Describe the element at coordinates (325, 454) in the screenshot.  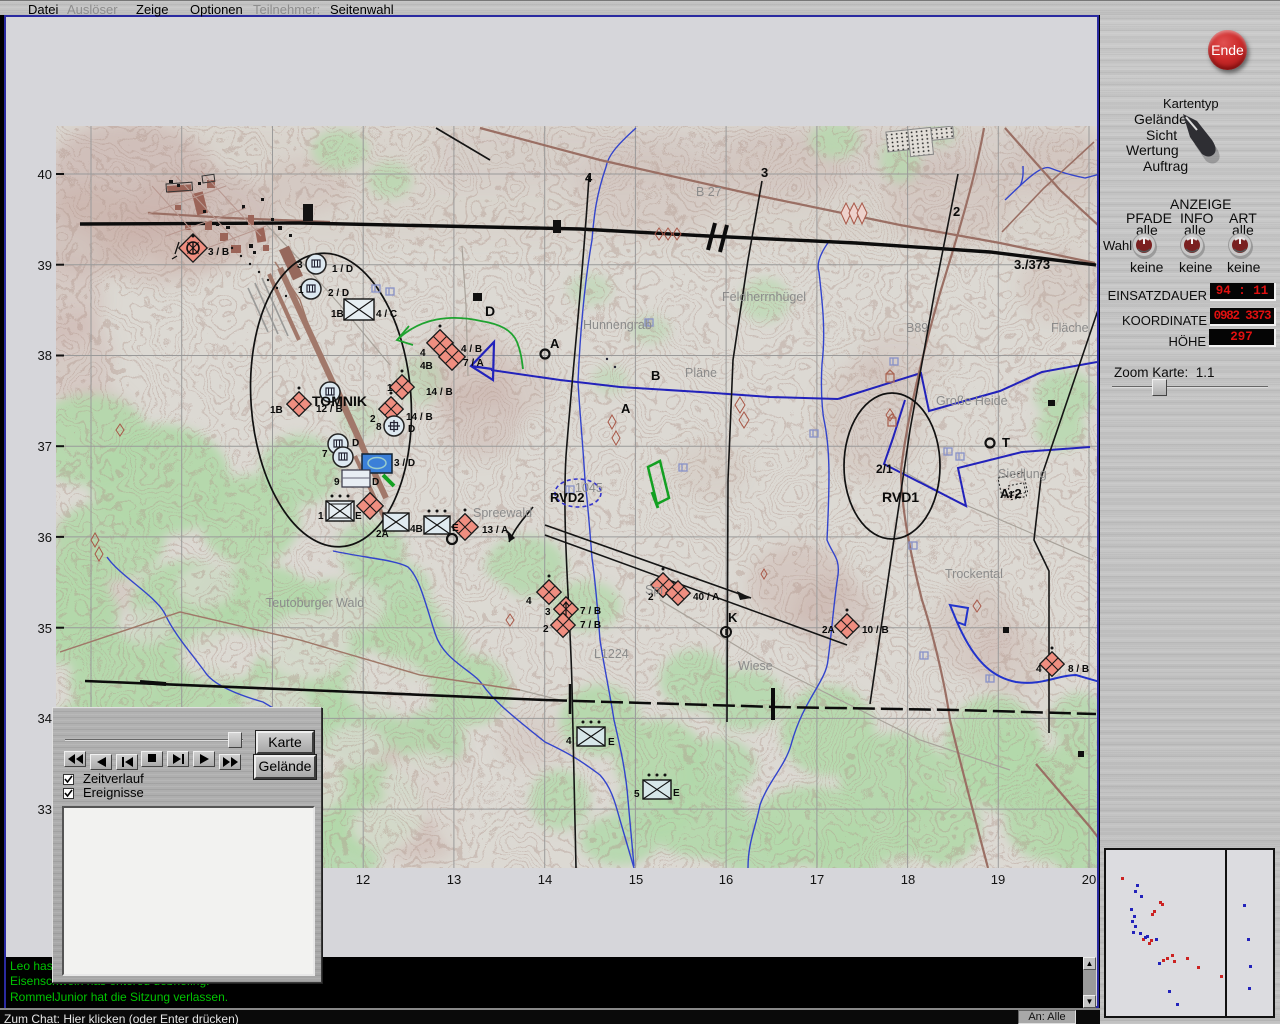
I see `svg-text: 7` at that location.